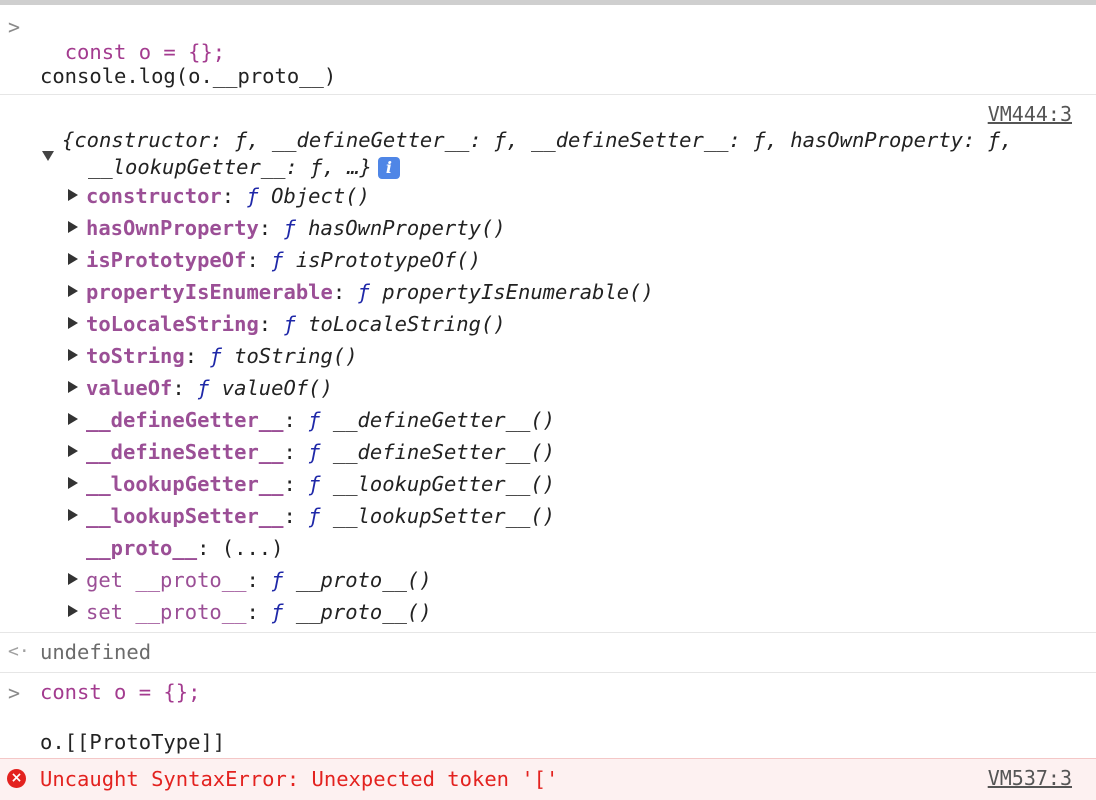 Image resolution: width=1096 pixels, height=800 pixels. I want to click on property-value: valueOf(), so click(277, 388).